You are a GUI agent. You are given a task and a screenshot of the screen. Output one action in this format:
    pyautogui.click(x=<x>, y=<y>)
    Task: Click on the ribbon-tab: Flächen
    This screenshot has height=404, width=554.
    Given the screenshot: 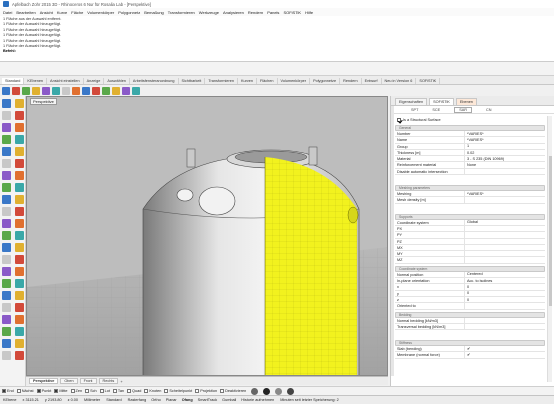 What is the action you would take?
    pyautogui.click(x=267, y=81)
    